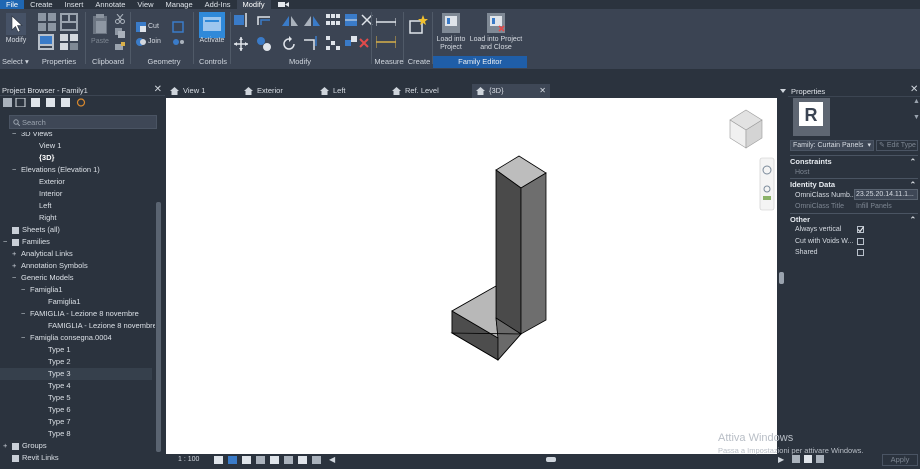  Describe the element at coordinates (241, 21) in the screenshot. I see `align-icon` at that location.